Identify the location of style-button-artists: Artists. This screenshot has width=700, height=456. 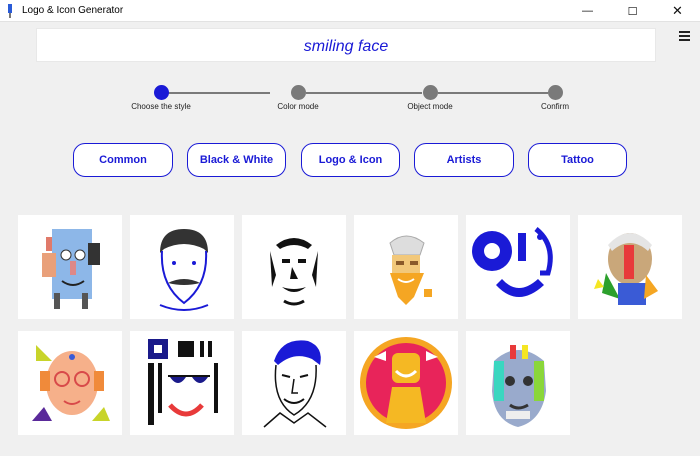
(464, 160).